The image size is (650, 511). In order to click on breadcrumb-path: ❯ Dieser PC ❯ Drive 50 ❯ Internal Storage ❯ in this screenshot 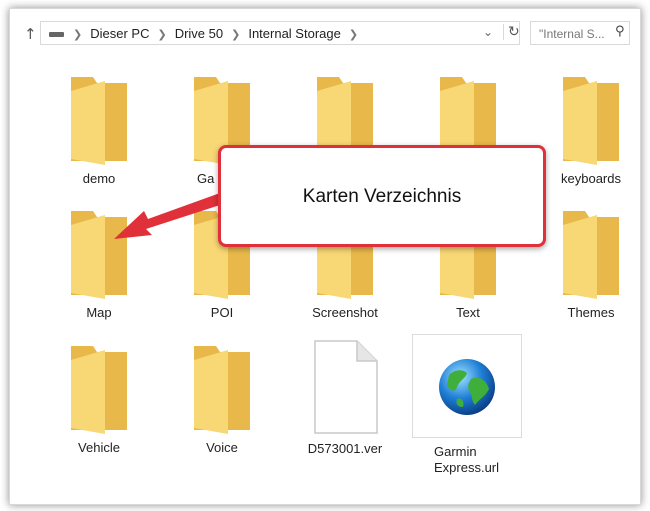, I will do `click(215, 33)`.